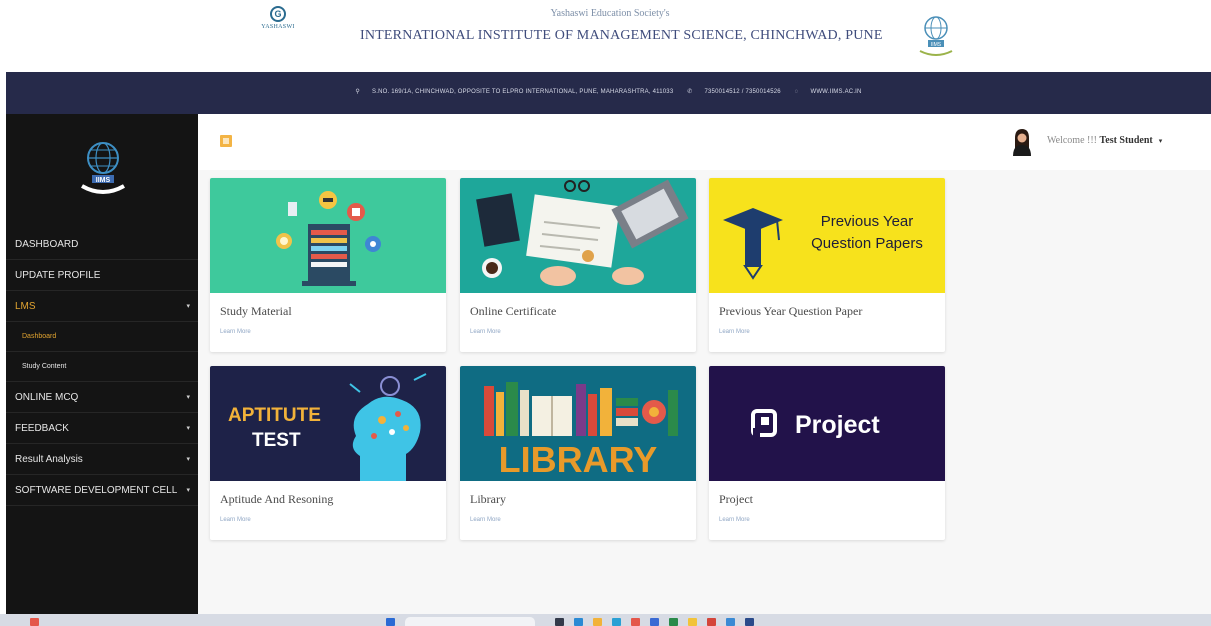 The width and height of the screenshot is (1211, 626). Describe the element at coordinates (328, 235) in the screenshot. I see `study-material-image` at that location.